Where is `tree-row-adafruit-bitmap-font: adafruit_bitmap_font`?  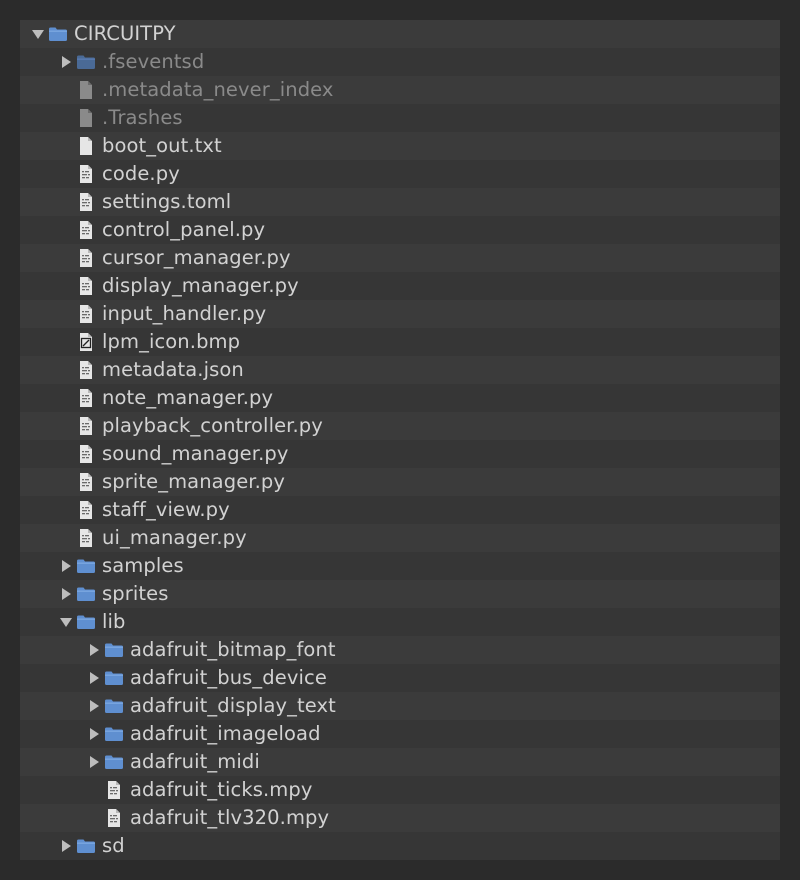 tree-row-adafruit-bitmap-font: adafruit_bitmap_font is located at coordinates (400, 650).